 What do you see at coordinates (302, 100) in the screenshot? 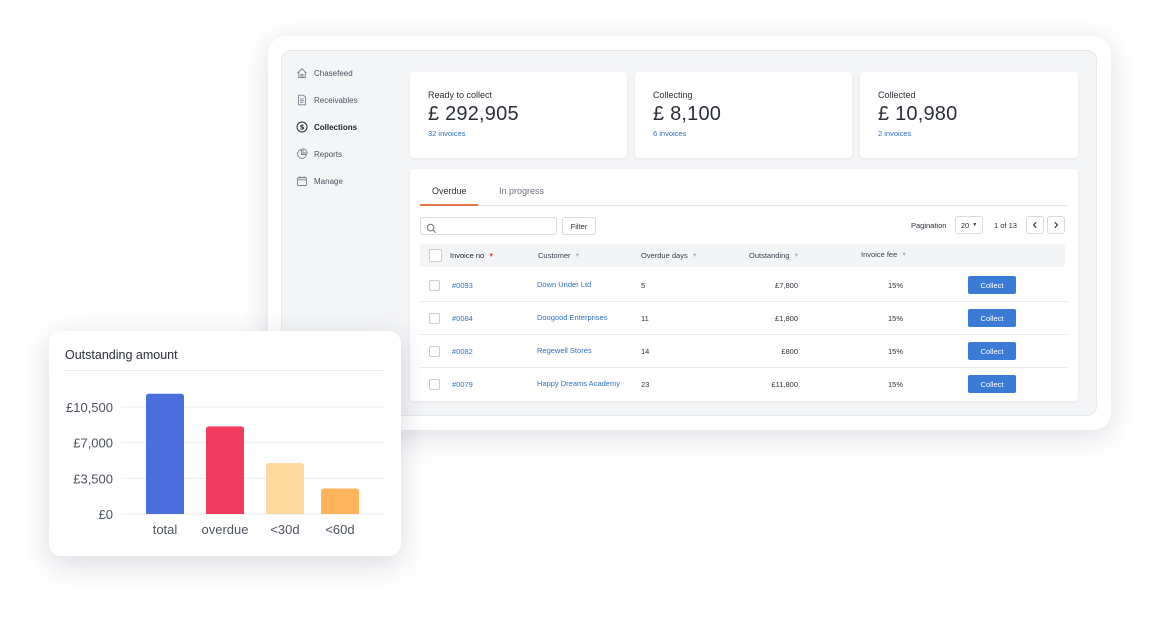
I see `document-icon` at bounding box center [302, 100].